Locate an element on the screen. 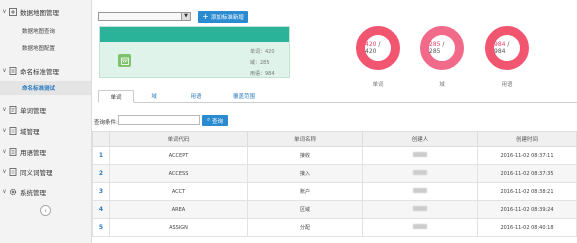  plus-icon: + is located at coordinates (205, 16).